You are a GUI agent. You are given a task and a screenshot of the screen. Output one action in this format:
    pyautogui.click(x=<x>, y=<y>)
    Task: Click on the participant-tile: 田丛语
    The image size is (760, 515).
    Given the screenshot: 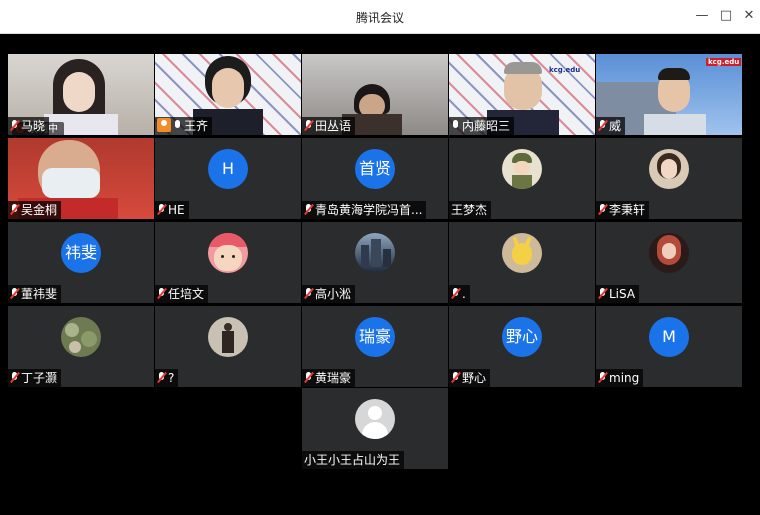 What is the action you would take?
    pyautogui.click(x=375, y=94)
    